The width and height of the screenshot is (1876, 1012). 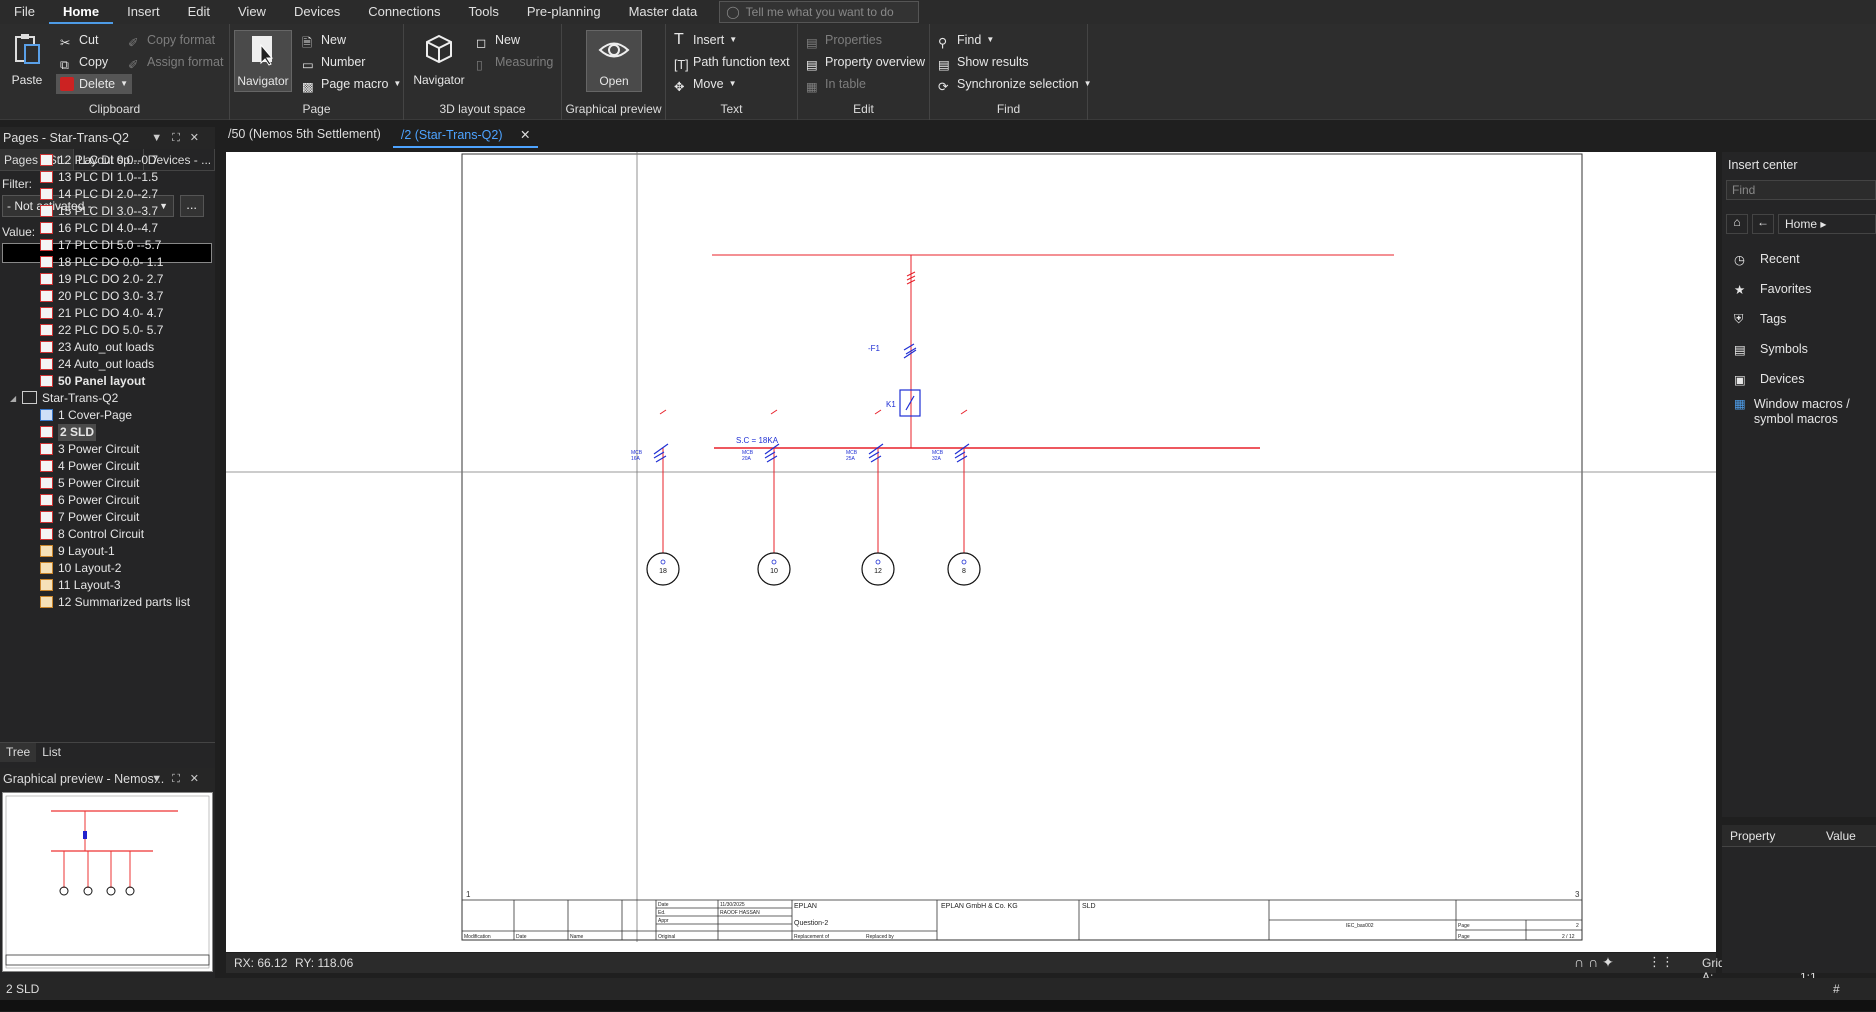 What do you see at coordinates (1737, 224) in the screenshot?
I see `home-icon: ⌂` at bounding box center [1737, 224].